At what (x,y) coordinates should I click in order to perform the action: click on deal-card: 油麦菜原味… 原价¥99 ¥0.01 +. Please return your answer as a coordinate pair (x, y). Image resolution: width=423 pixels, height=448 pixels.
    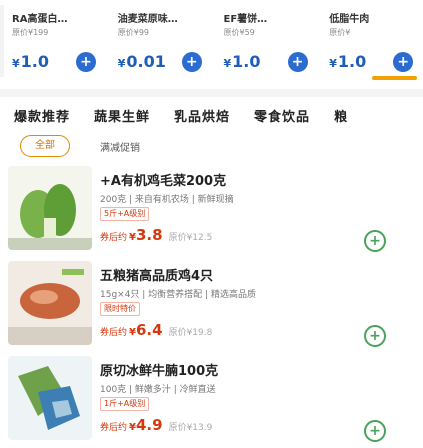
    Looking at the image, I should click on (159, 41).